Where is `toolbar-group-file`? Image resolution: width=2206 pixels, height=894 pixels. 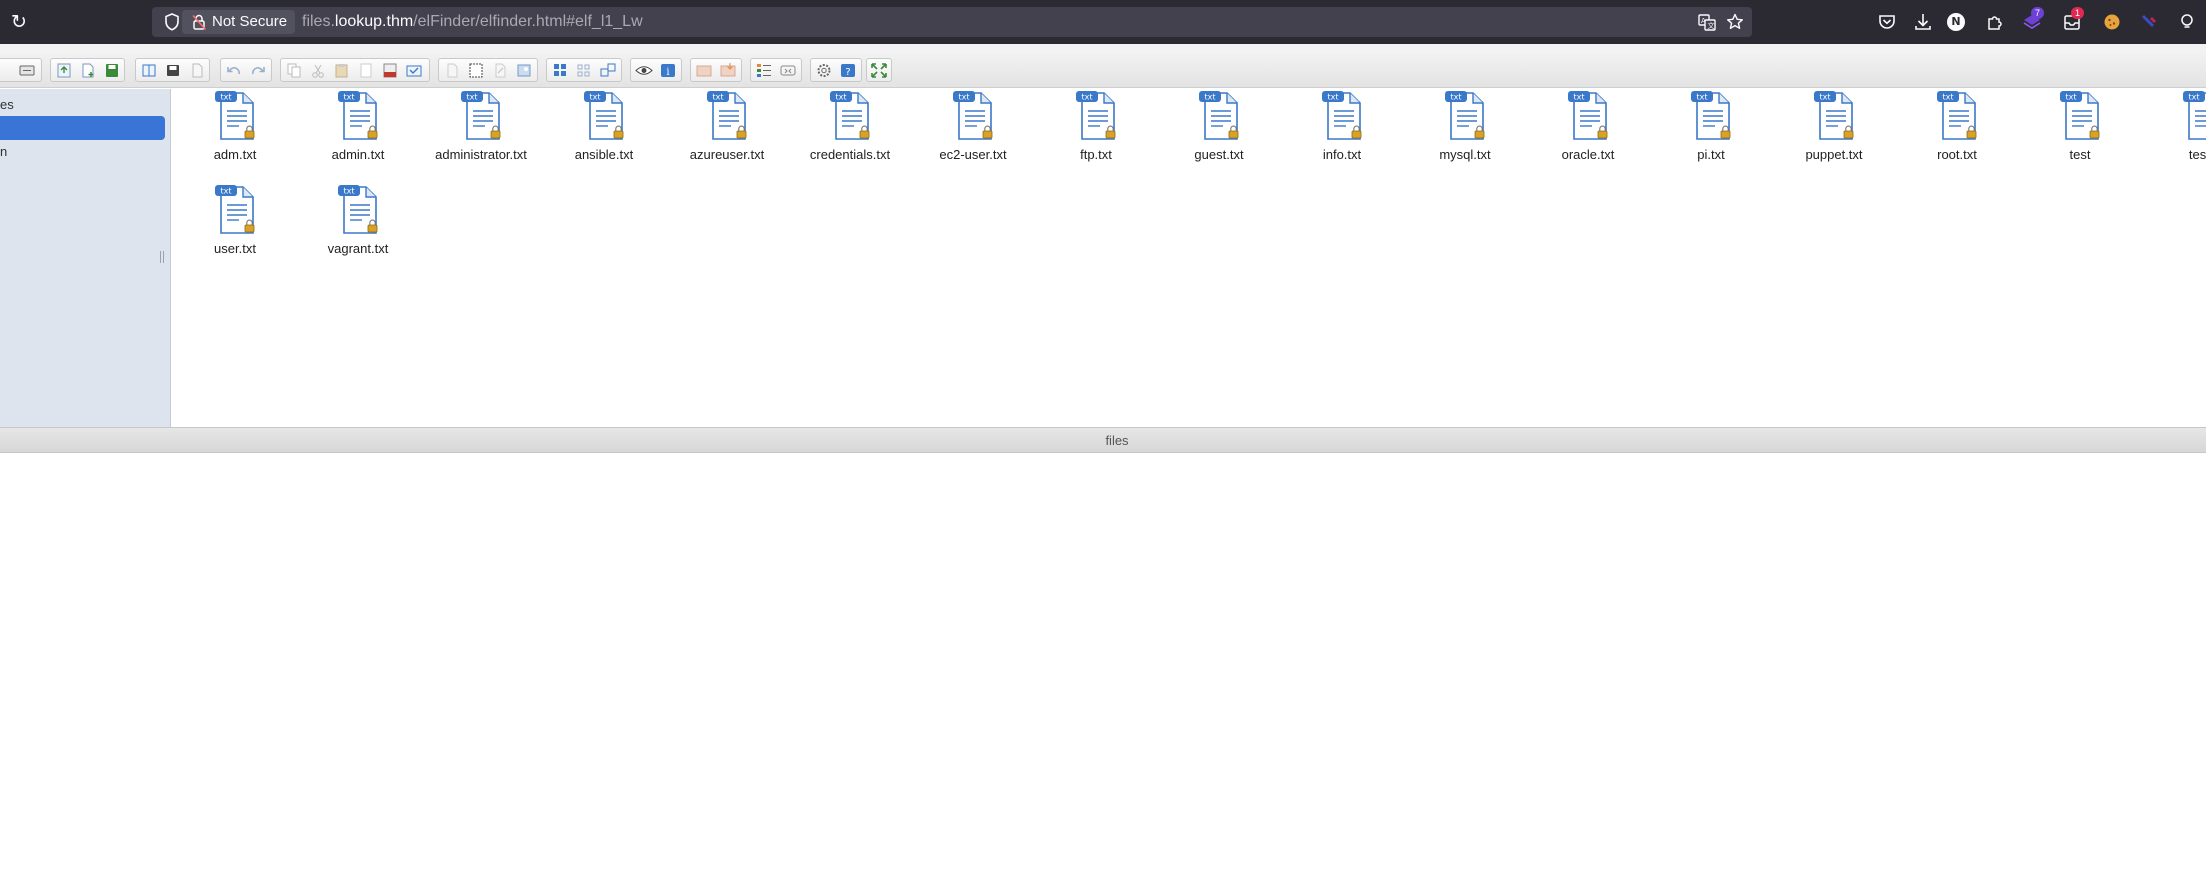 toolbar-group-file is located at coordinates (172, 70).